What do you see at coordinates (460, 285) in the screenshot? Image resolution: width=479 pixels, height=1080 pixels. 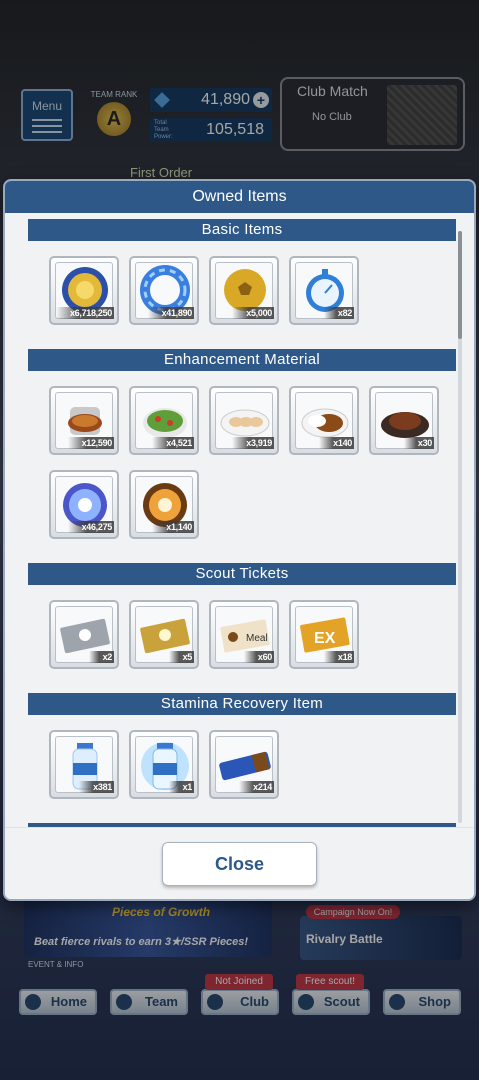 I see `scrollbar-thumb` at bounding box center [460, 285].